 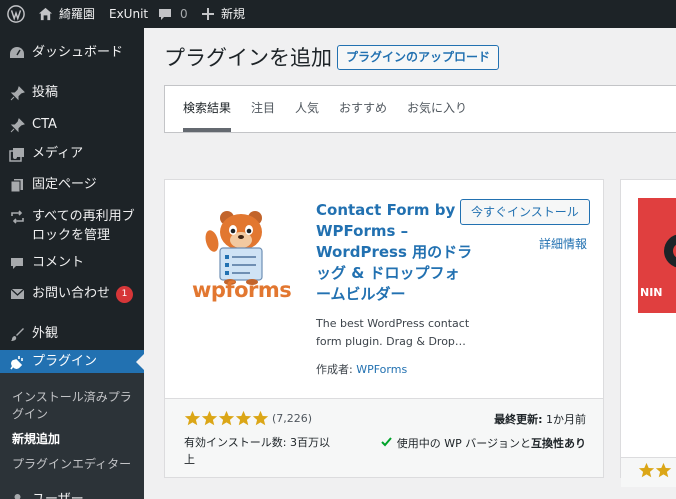 I want to click on plugin-name-line: ッグ & ドロップフォ, so click(x=388, y=273).